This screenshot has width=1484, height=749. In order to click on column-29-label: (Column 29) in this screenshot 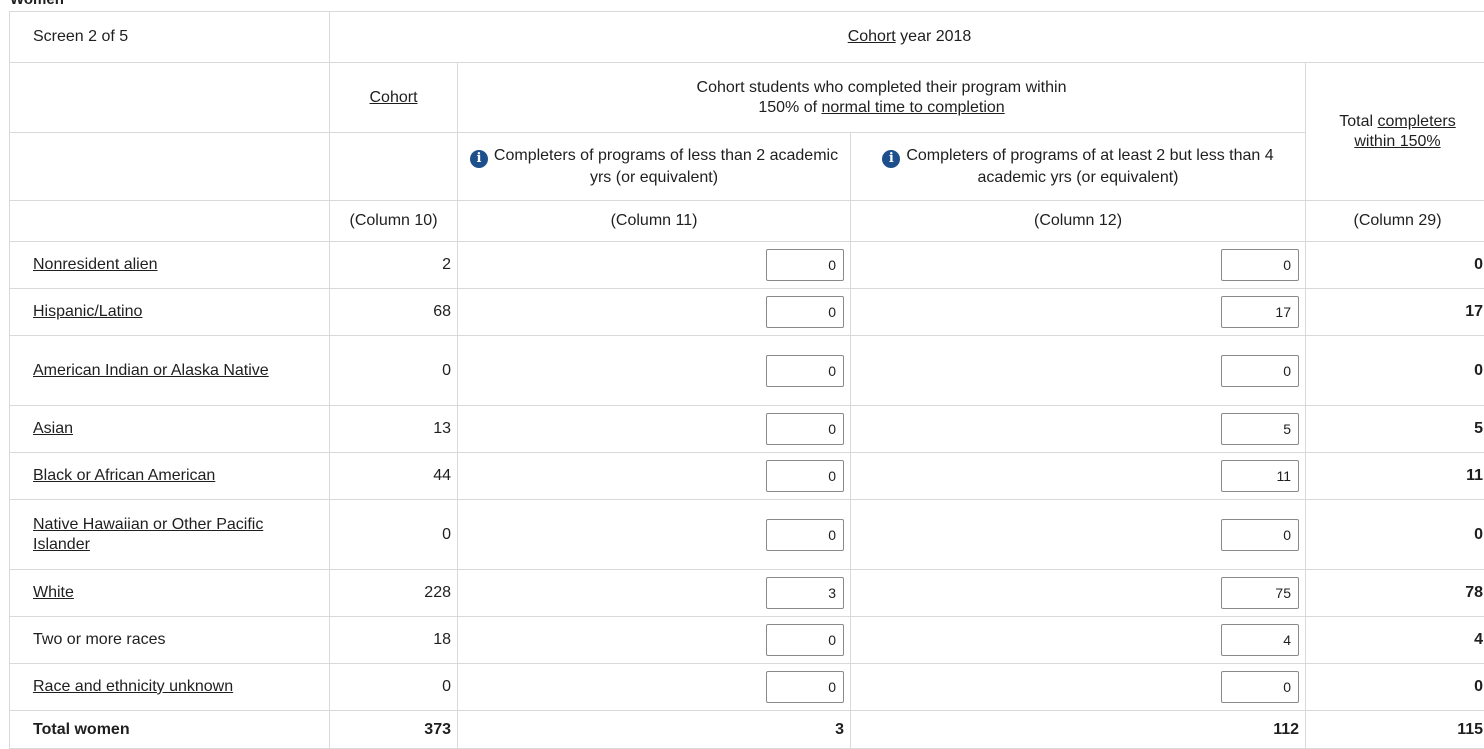, I will do `click(1394, 221)`.